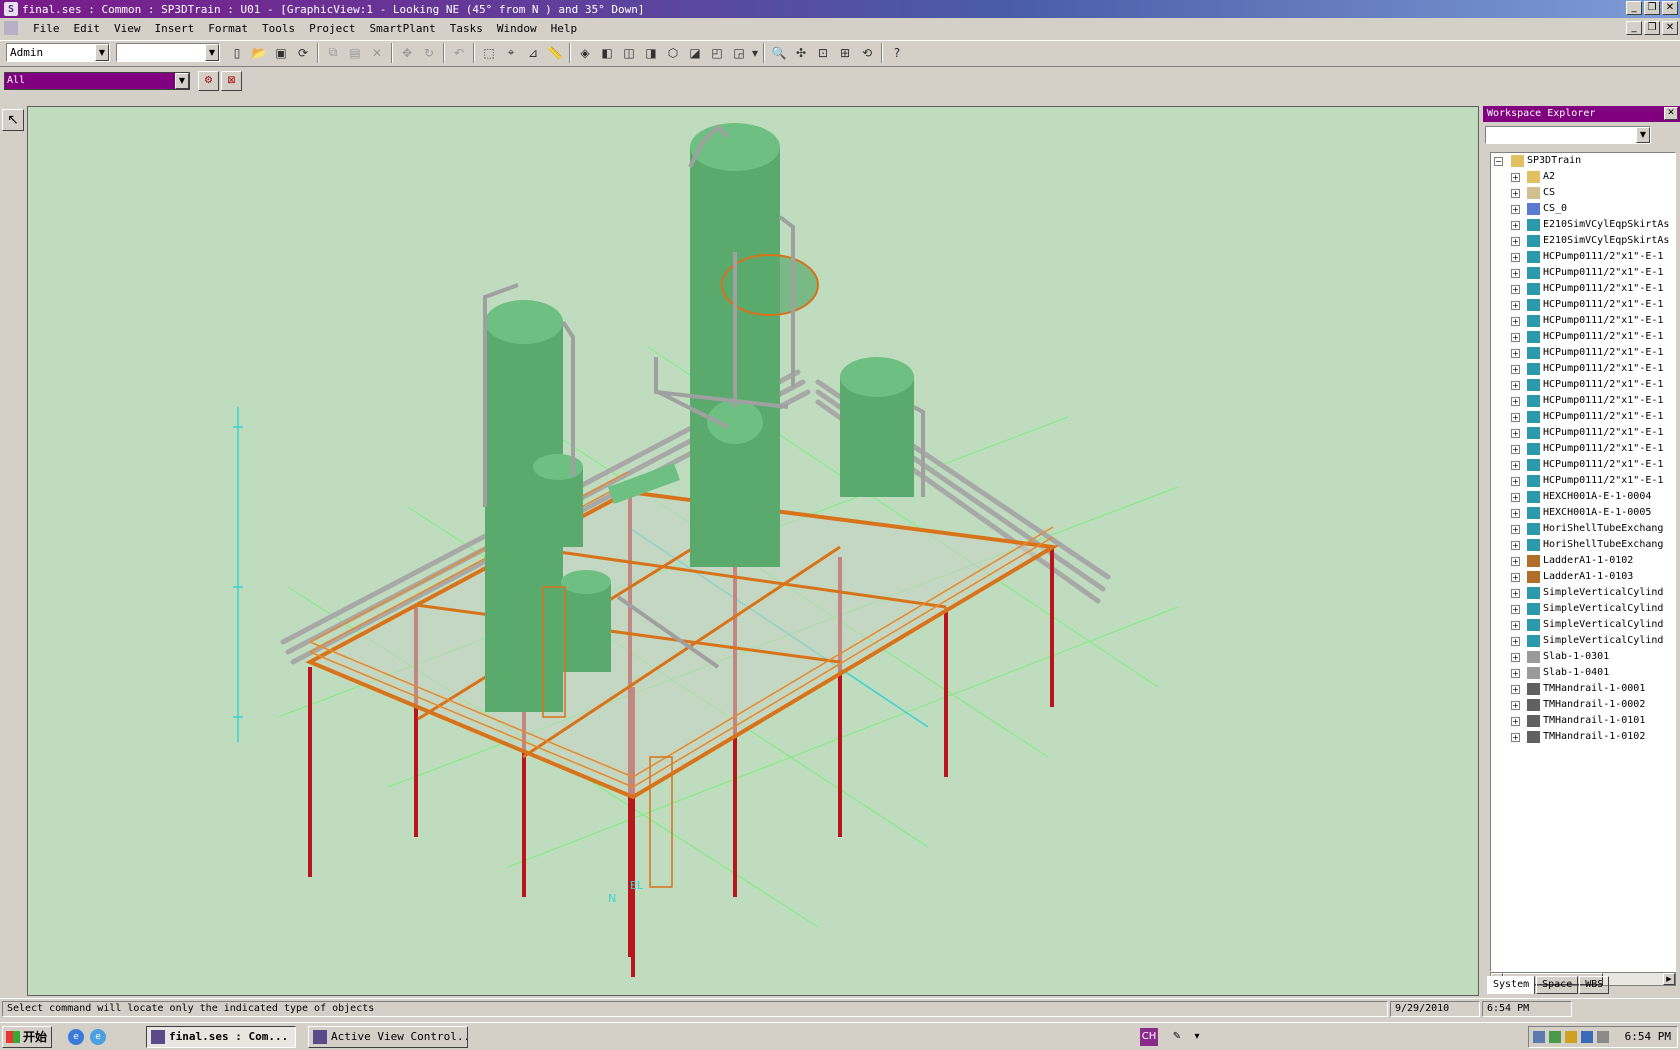 Image resolution: width=1680 pixels, height=1050 pixels. What do you see at coordinates (87, 28) in the screenshot?
I see `menu-edit: Edit` at bounding box center [87, 28].